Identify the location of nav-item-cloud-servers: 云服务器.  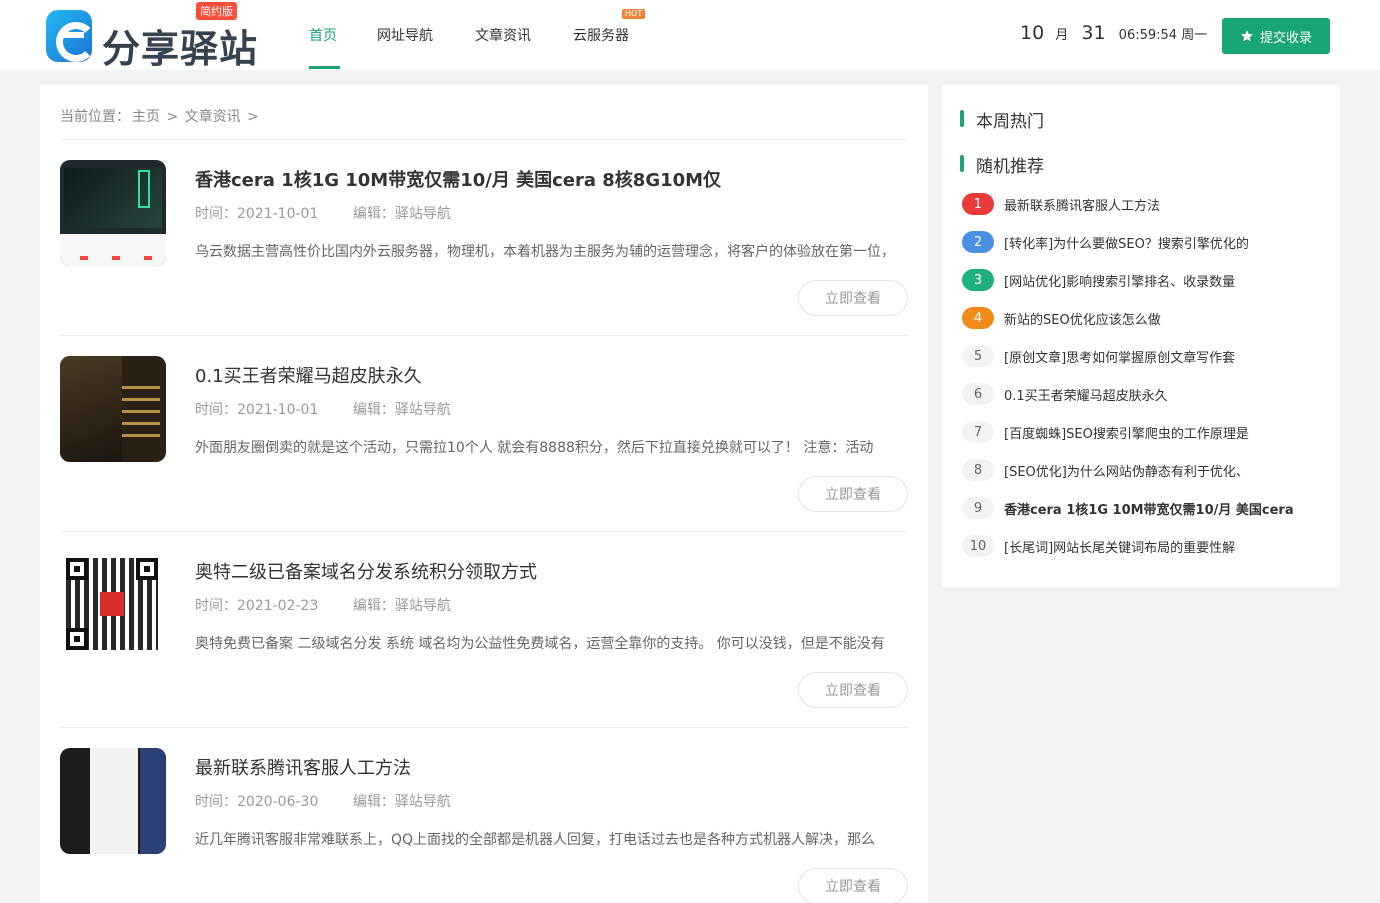
(601, 35).